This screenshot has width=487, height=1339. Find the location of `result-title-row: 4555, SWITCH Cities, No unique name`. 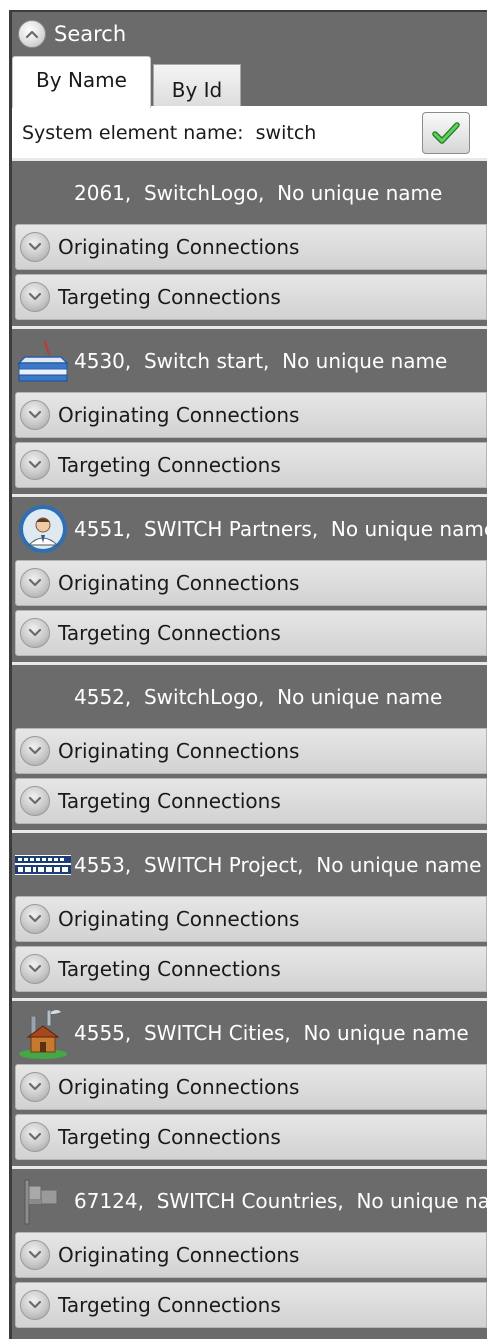

result-title-row: 4555, SWITCH Cities, No unique name is located at coordinates (249, 1032).